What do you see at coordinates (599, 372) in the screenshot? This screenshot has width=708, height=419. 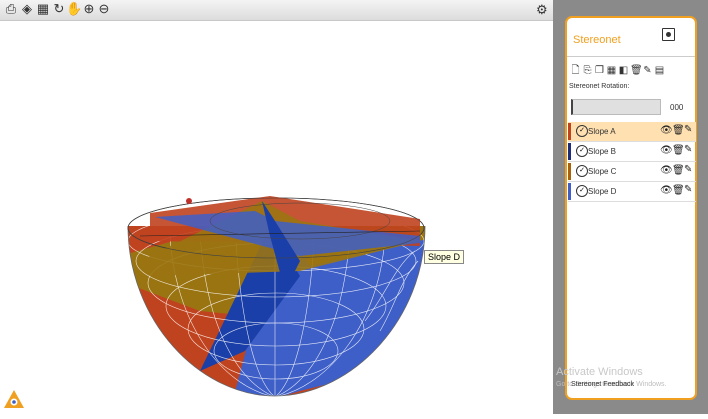 I see `activate-windows-watermark: Activate Windows` at bounding box center [599, 372].